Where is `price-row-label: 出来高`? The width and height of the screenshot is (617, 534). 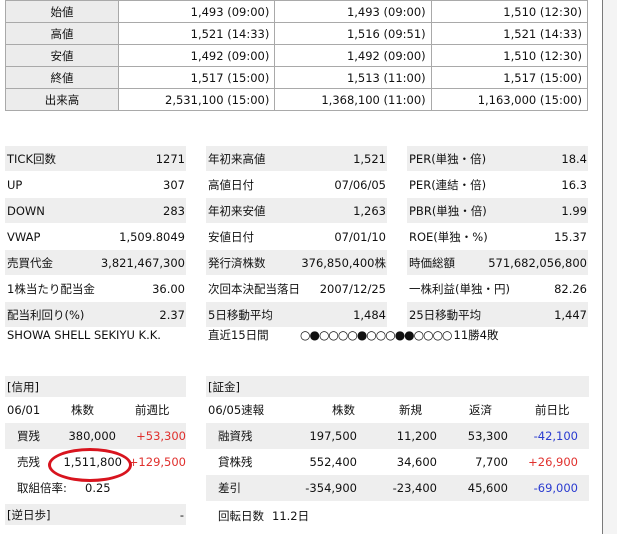 price-row-label: 出来高 is located at coordinates (62, 99).